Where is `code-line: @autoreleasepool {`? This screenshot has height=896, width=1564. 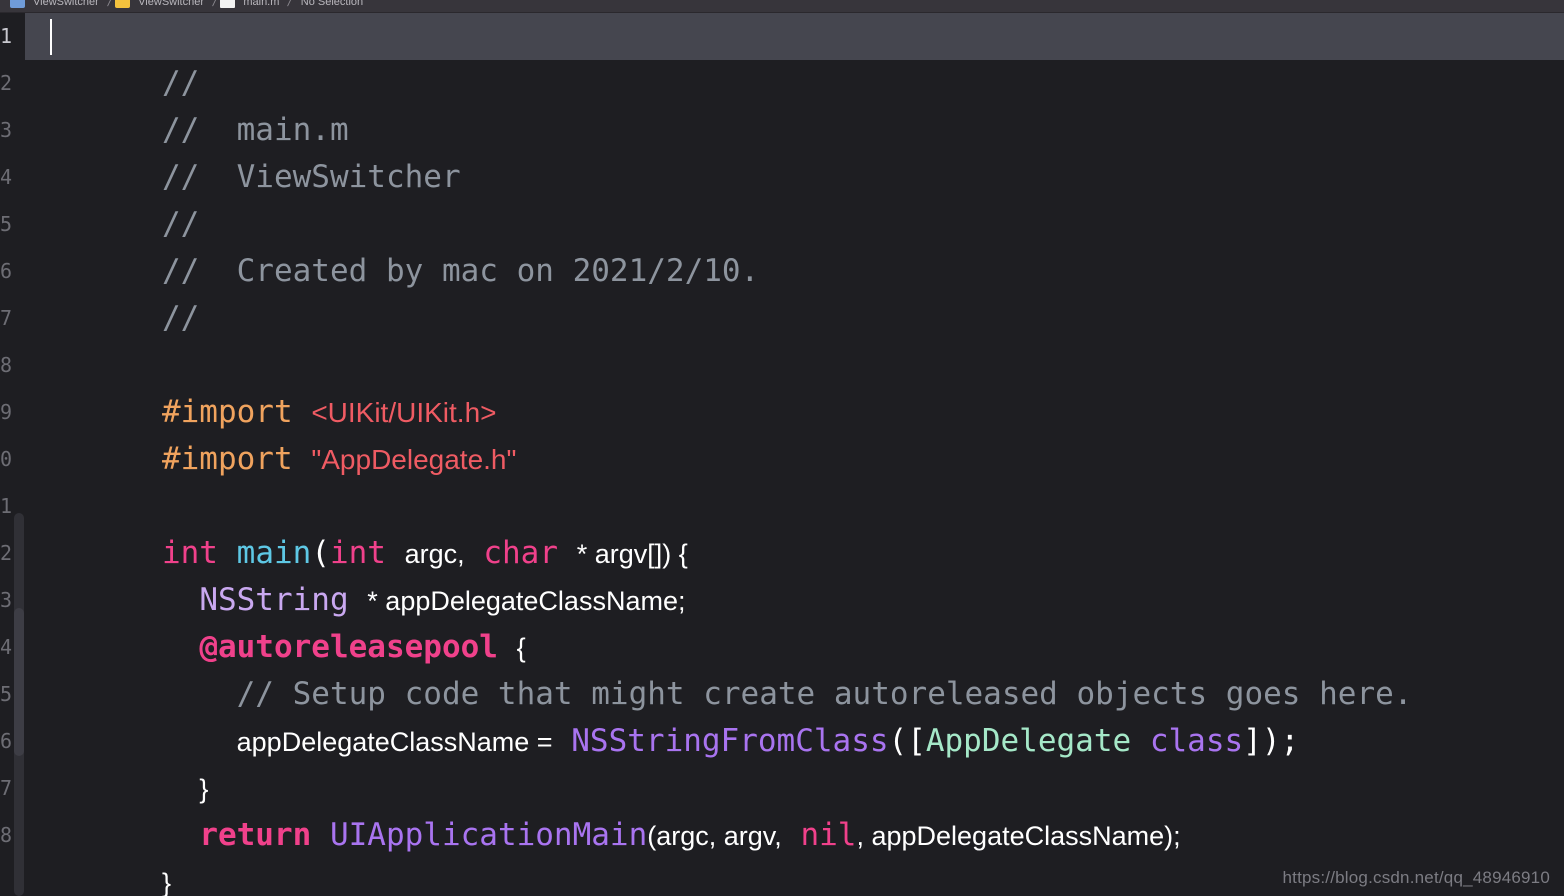
code-line: @autoreleasepool { is located at coordinates (794, 621).